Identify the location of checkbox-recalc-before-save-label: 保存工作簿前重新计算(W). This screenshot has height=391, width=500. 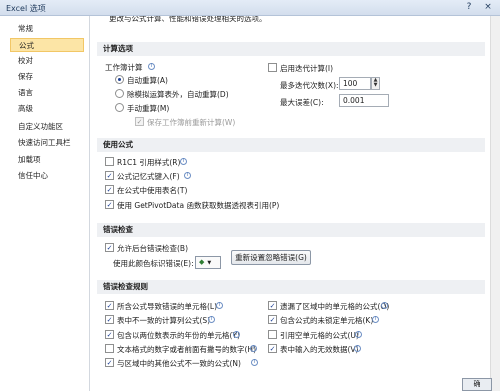
(191, 122).